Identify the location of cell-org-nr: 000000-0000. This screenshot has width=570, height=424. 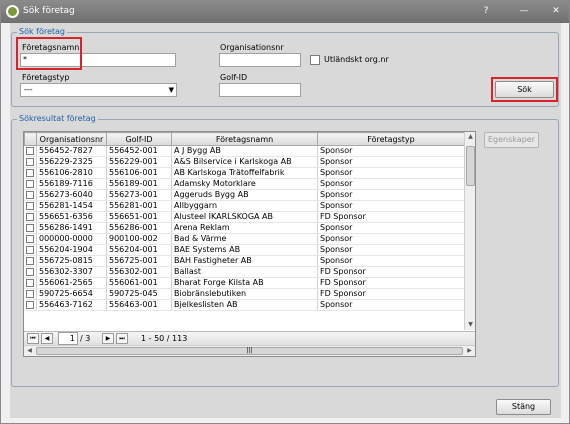
(71, 239).